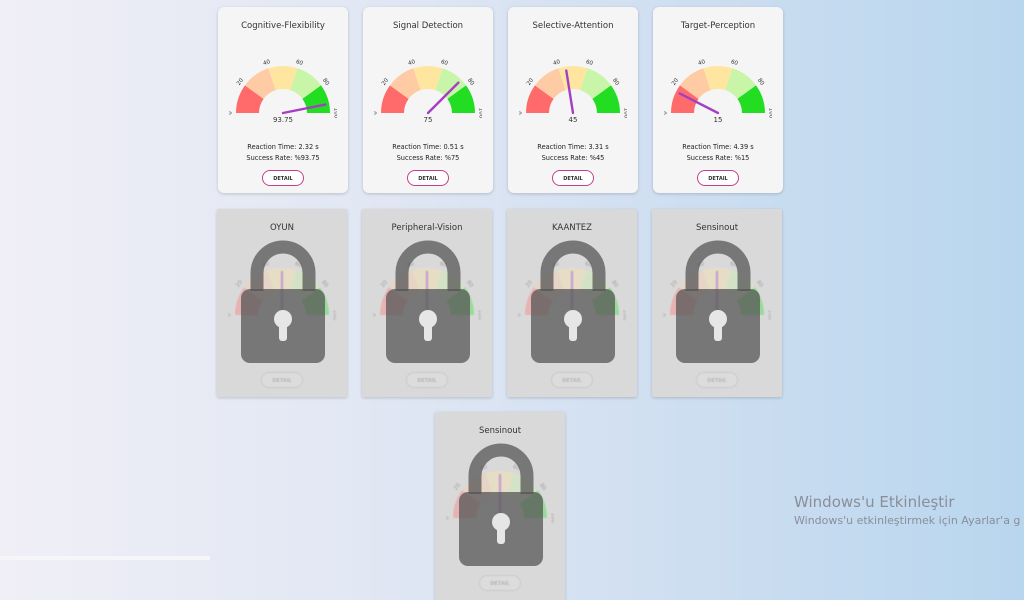 Image resolution: width=1024 pixels, height=600 pixels. I want to click on locked-game-card: Peripheral-Vision020406080100DETAIL, so click(427, 303).